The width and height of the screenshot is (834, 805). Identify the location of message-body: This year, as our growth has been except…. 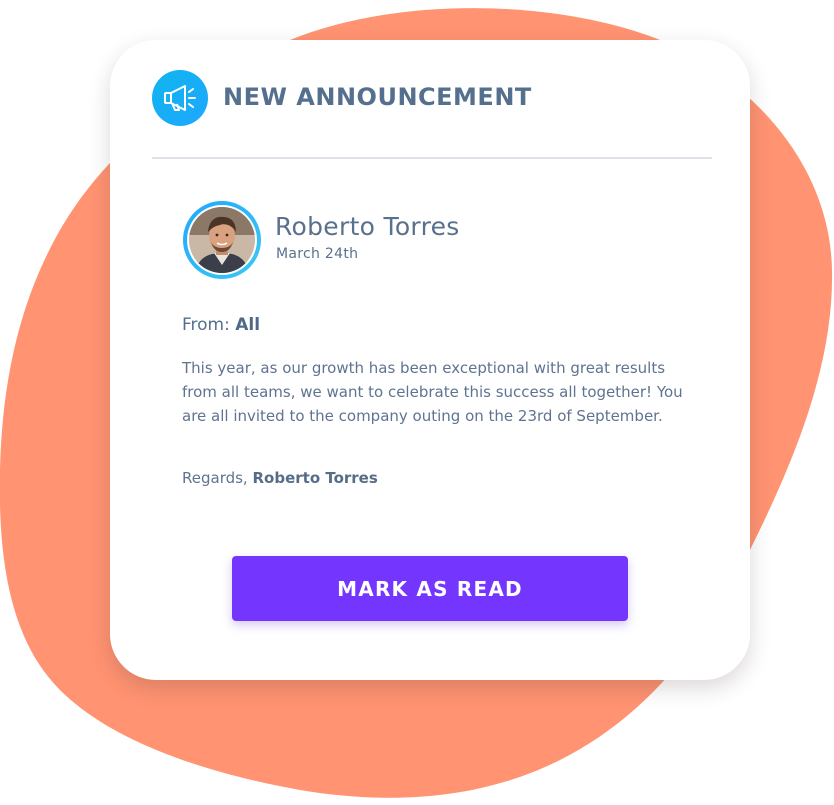
(432, 392).